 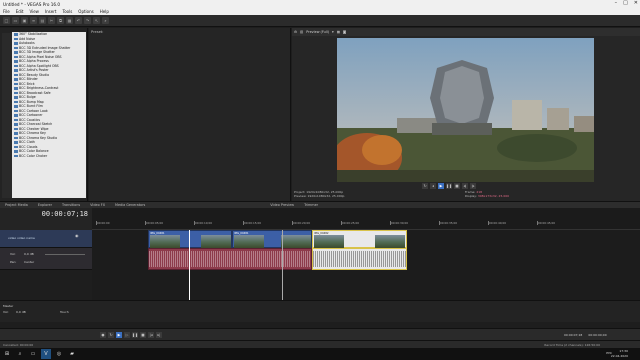 I want to click on display-value: 308x173x32, 25.000, so click(x=493, y=195).